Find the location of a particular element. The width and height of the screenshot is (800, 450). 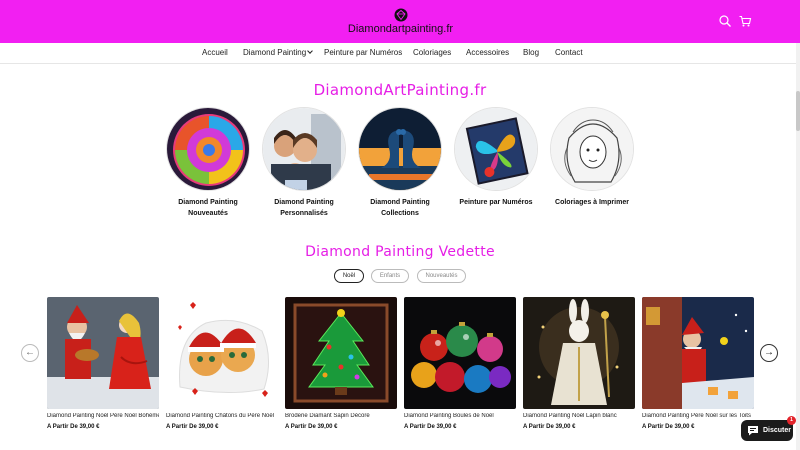

arrow-left-icon: ← is located at coordinates (30, 352).